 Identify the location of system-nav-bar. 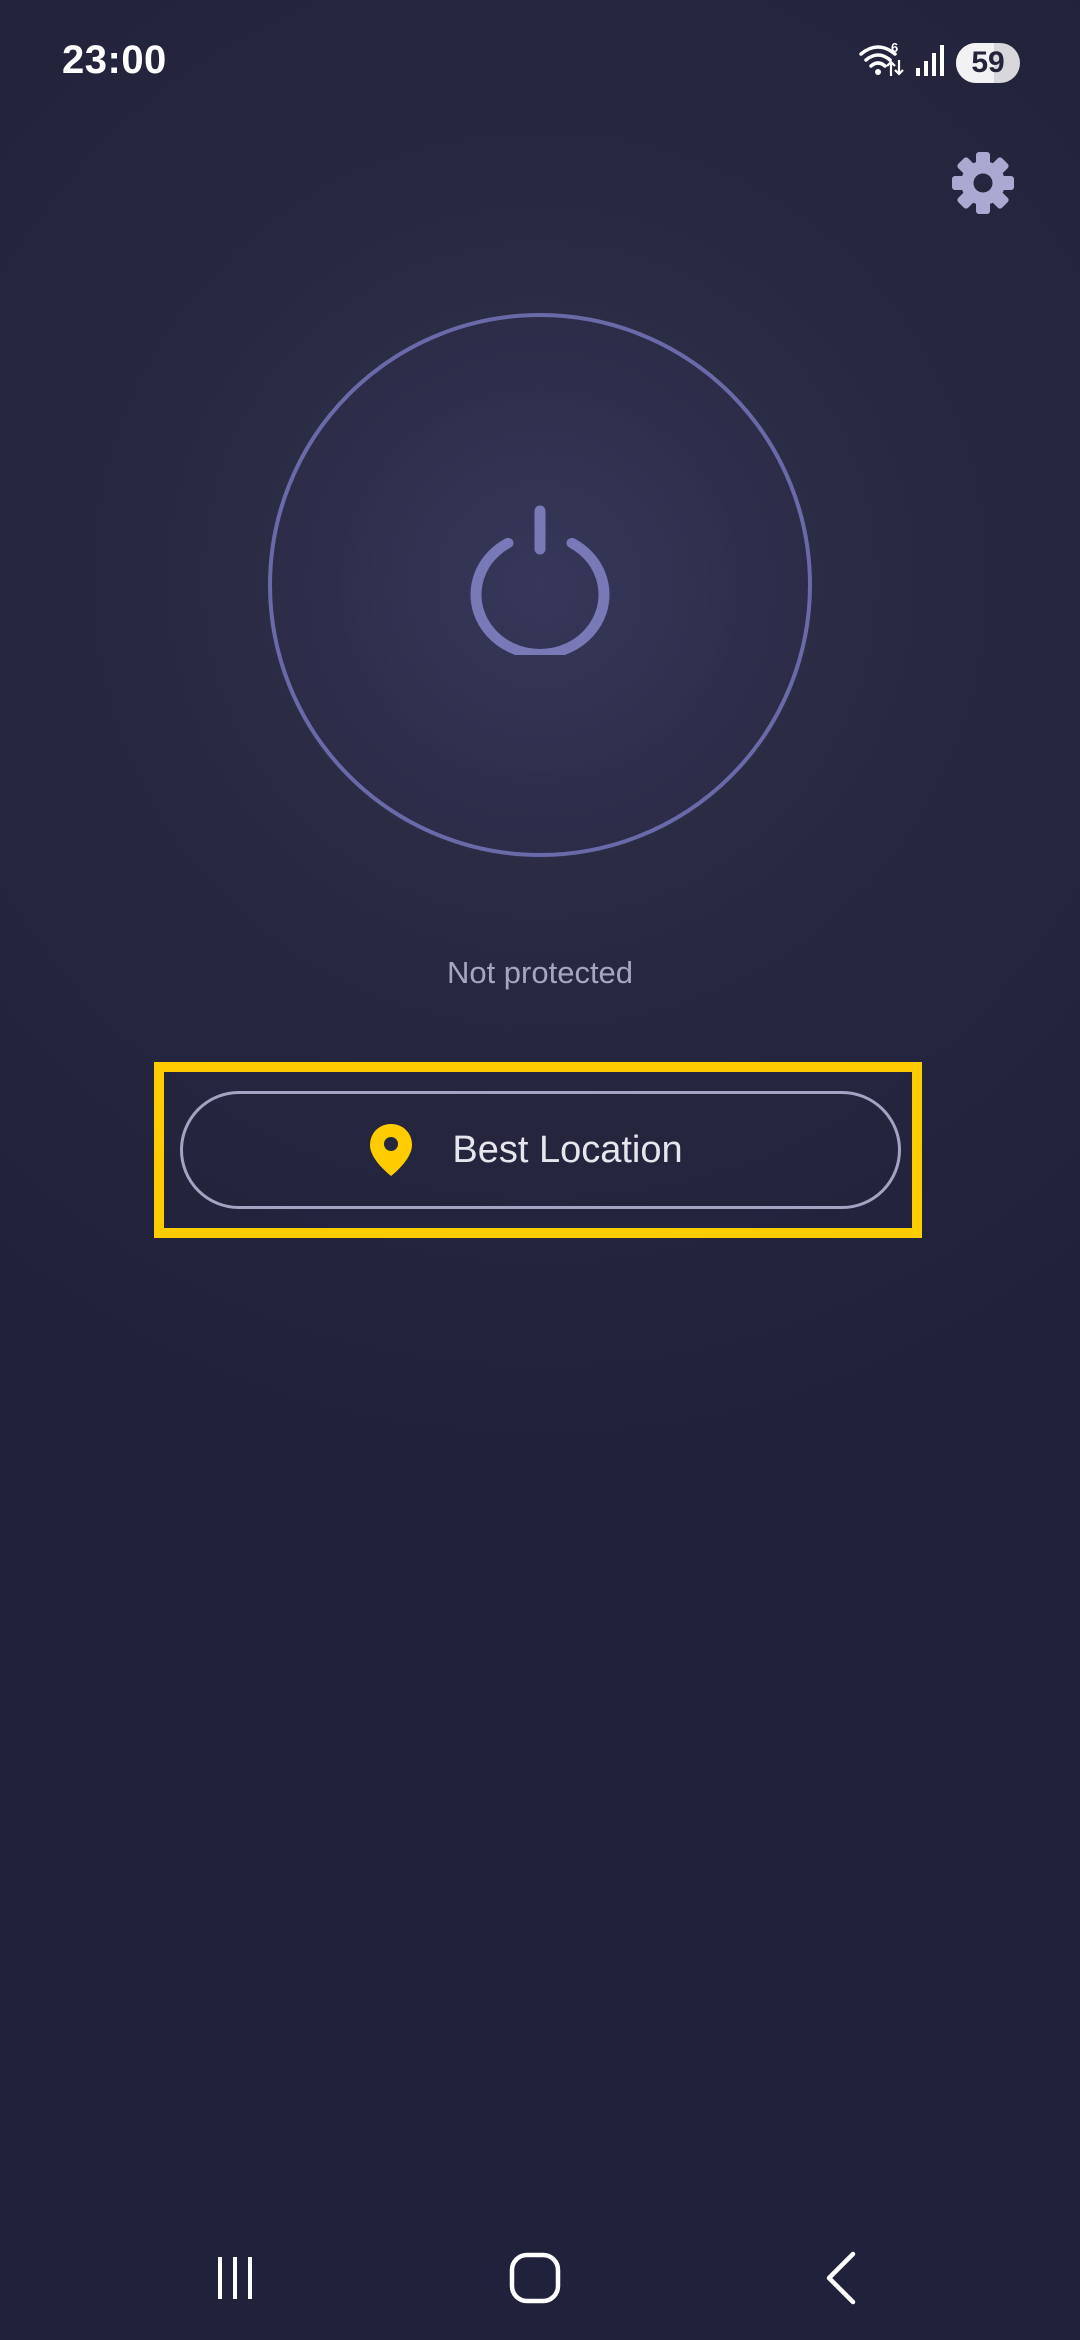
(540, 2280).